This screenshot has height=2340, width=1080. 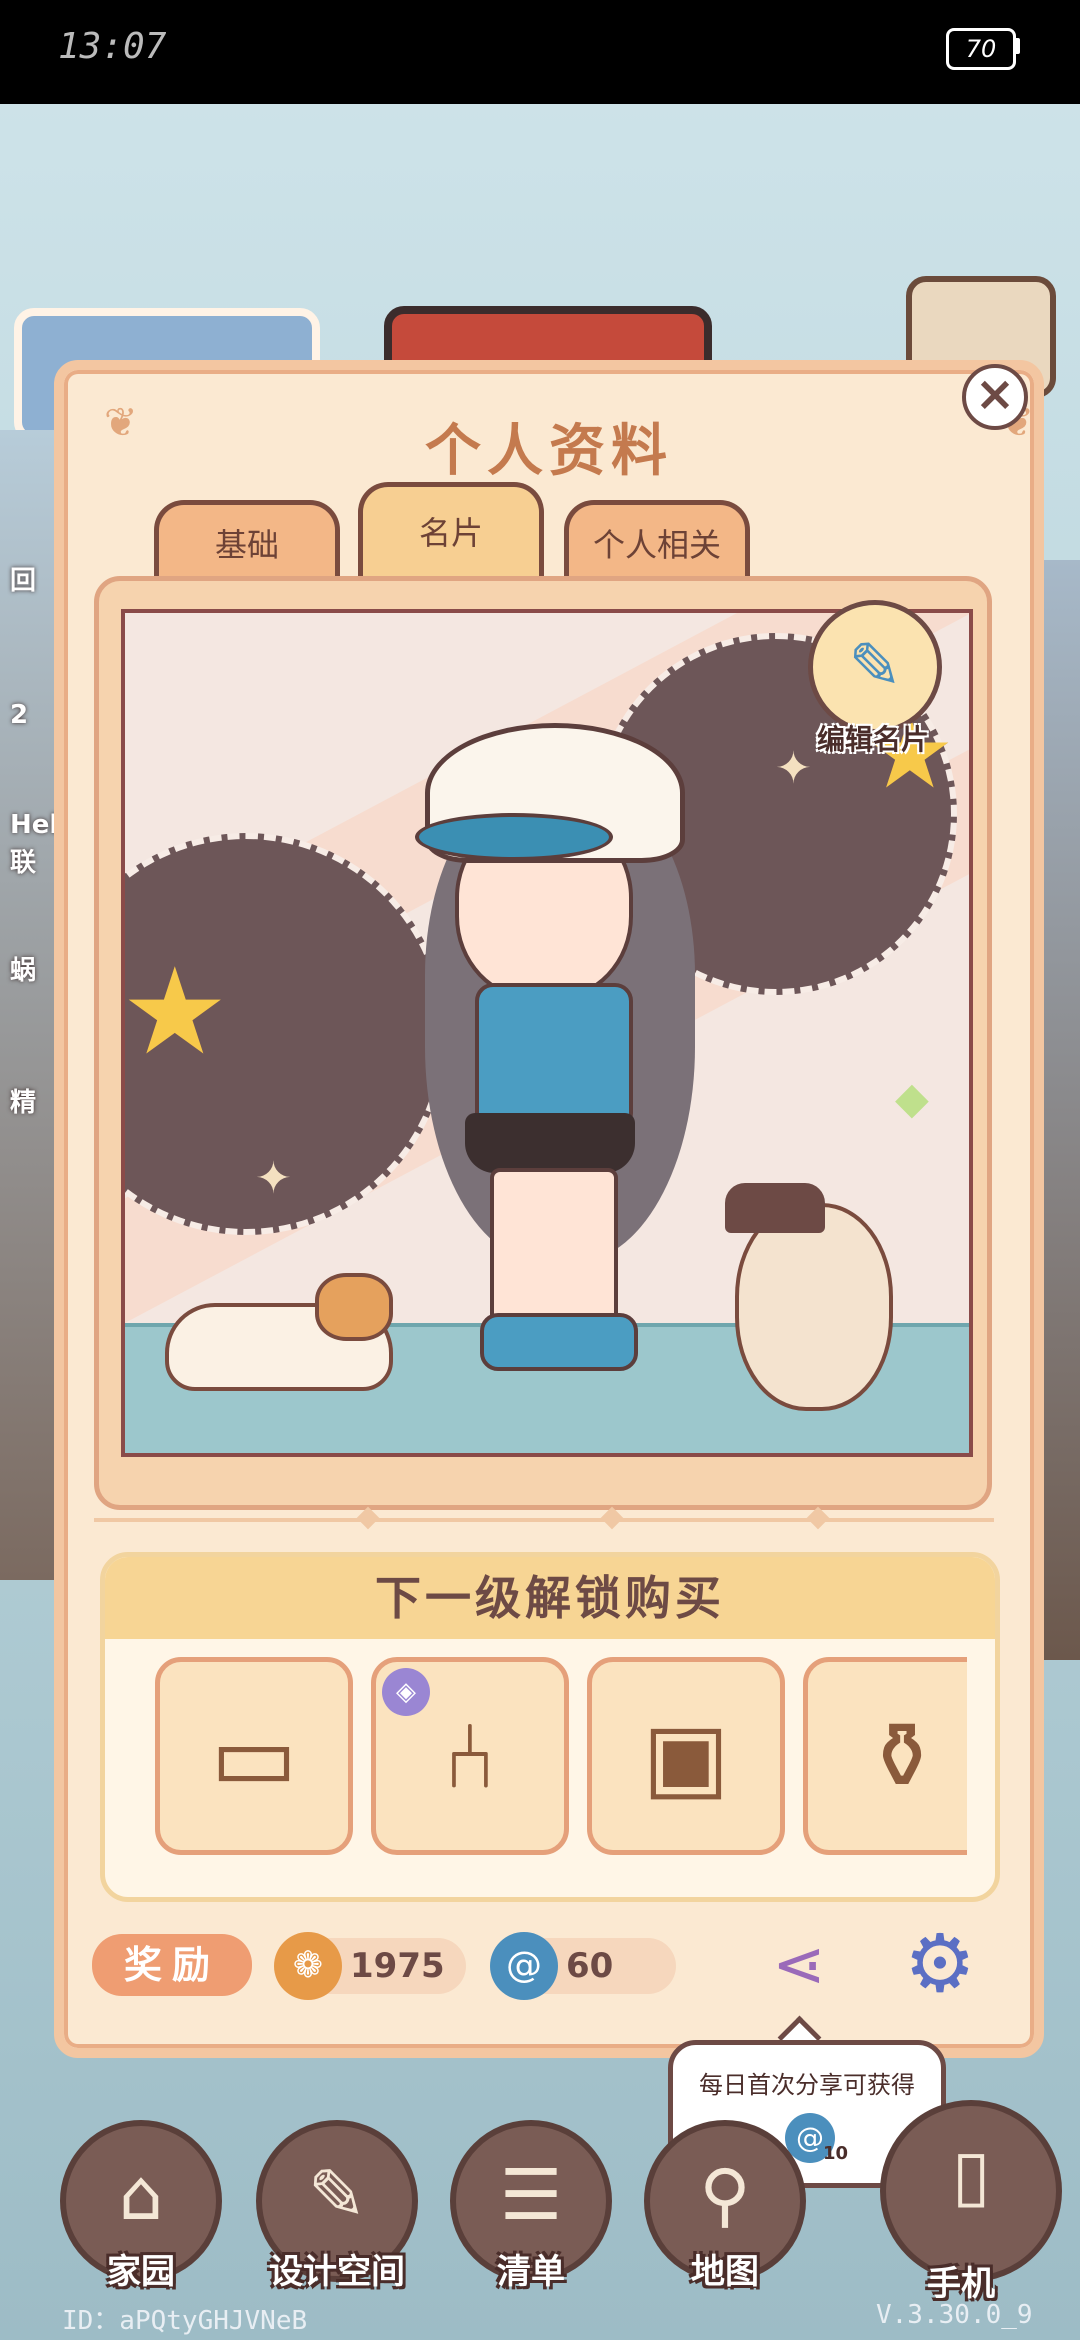 What do you see at coordinates (549, 451) in the screenshot?
I see `panel-title: 个人资料` at bounding box center [549, 451].